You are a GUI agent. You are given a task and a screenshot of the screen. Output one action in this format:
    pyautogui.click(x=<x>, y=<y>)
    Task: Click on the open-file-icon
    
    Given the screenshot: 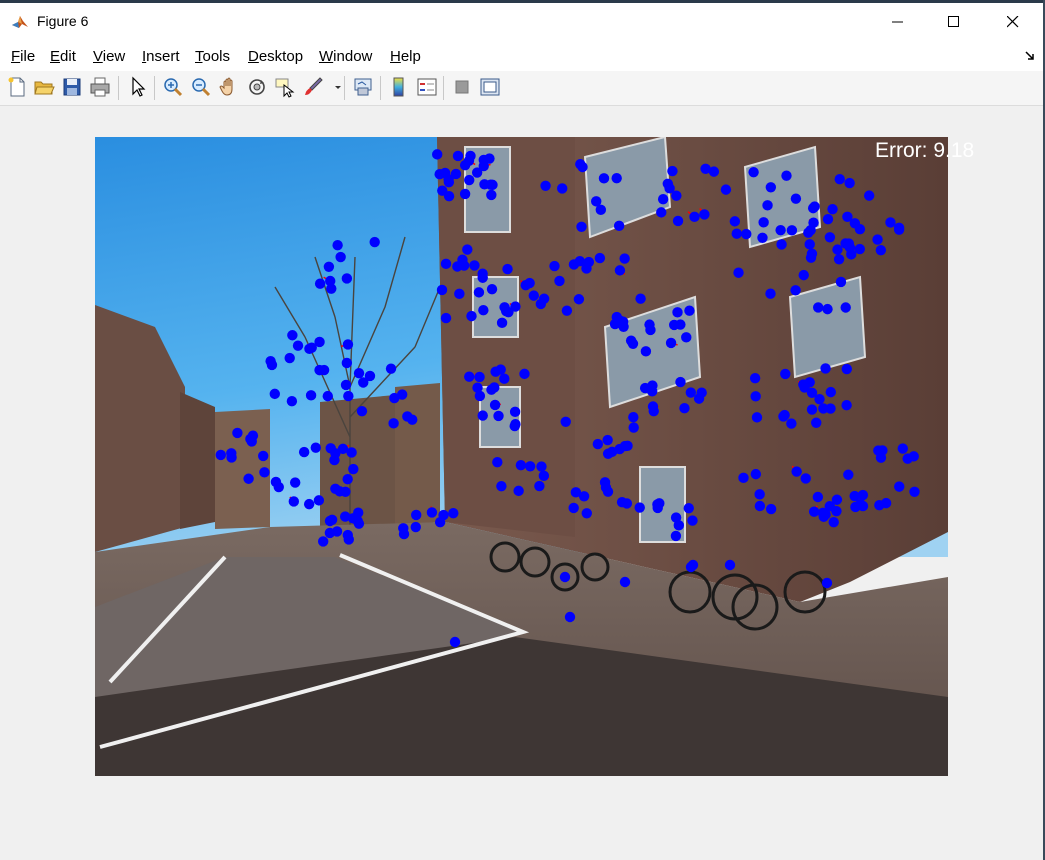 What is the action you would take?
    pyautogui.click(x=44, y=87)
    